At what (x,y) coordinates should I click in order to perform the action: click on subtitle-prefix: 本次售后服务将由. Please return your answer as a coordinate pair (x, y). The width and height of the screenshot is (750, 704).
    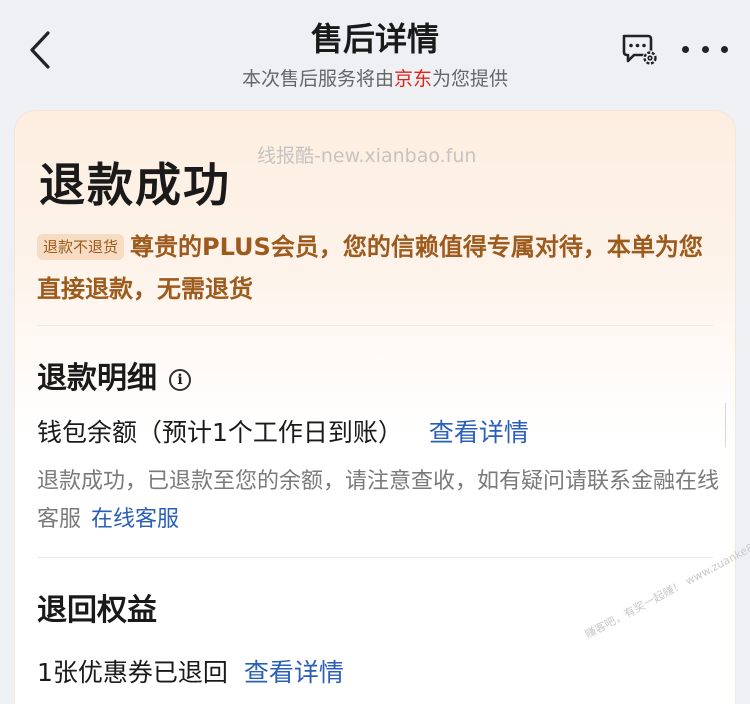
    Looking at the image, I should click on (317, 79).